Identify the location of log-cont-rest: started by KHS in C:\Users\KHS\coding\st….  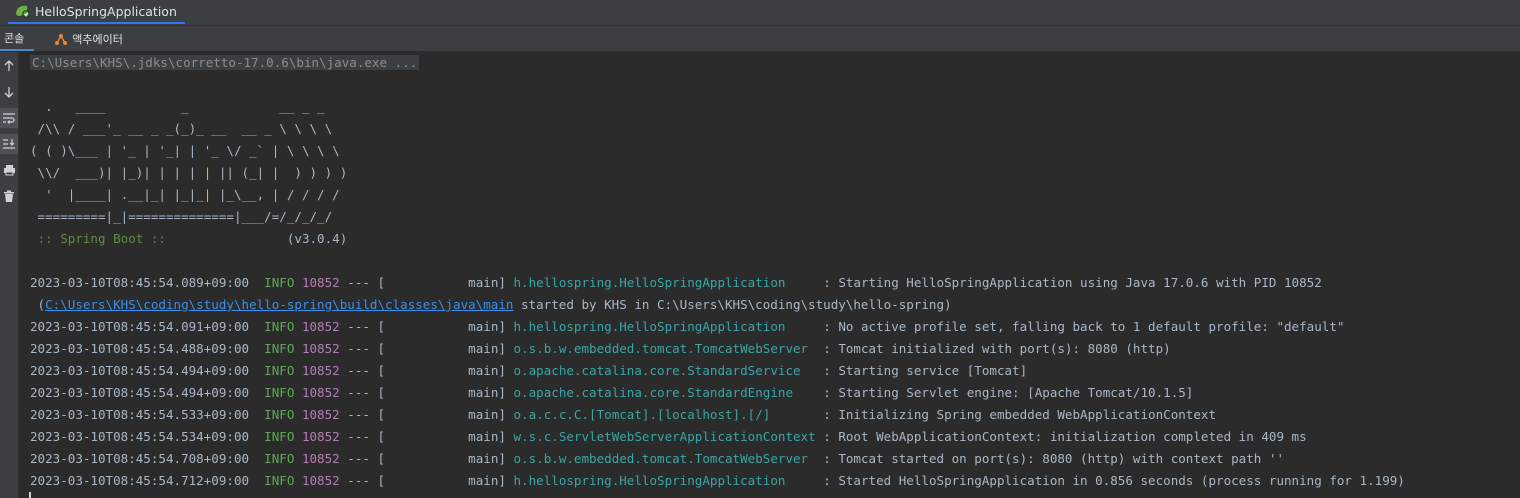
(732, 304).